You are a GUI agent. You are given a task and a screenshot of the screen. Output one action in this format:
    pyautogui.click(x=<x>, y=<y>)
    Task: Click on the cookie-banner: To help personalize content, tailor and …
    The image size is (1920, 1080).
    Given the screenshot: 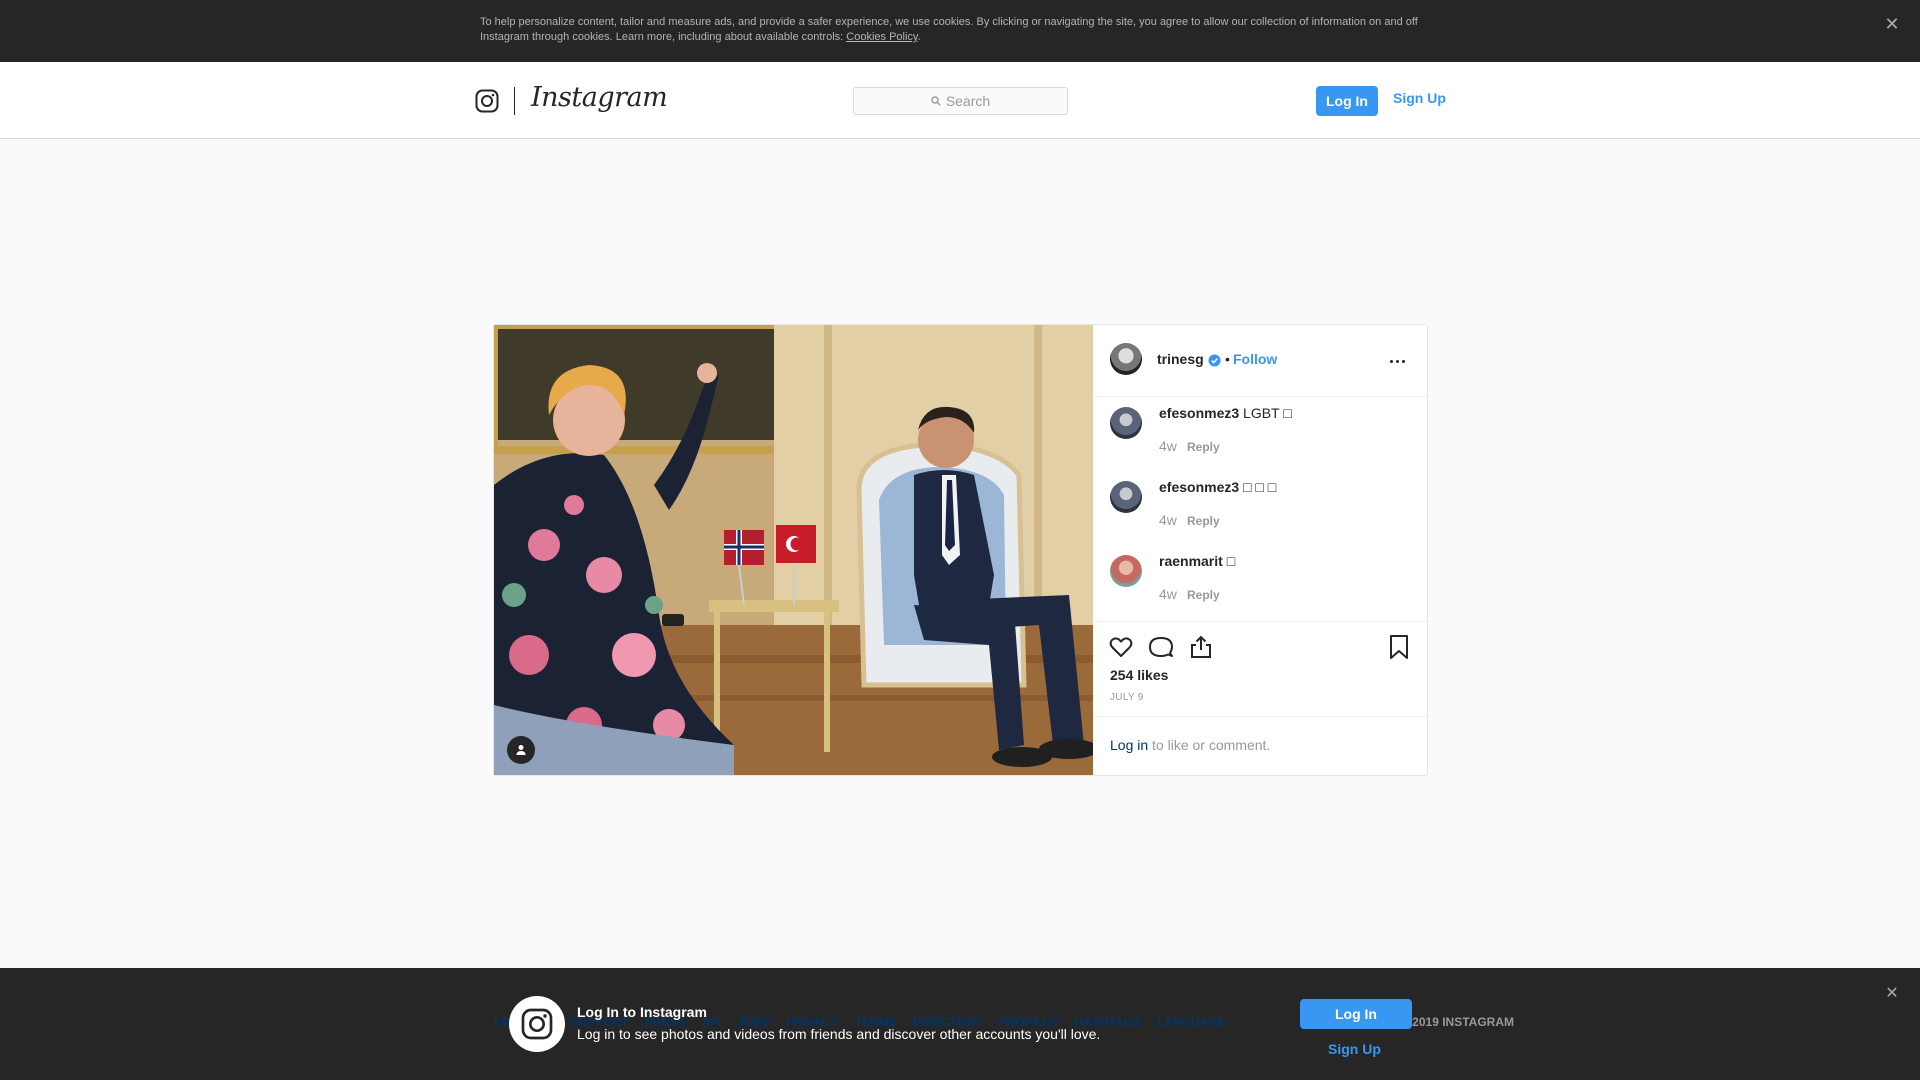 What is the action you would take?
    pyautogui.click(x=960, y=31)
    